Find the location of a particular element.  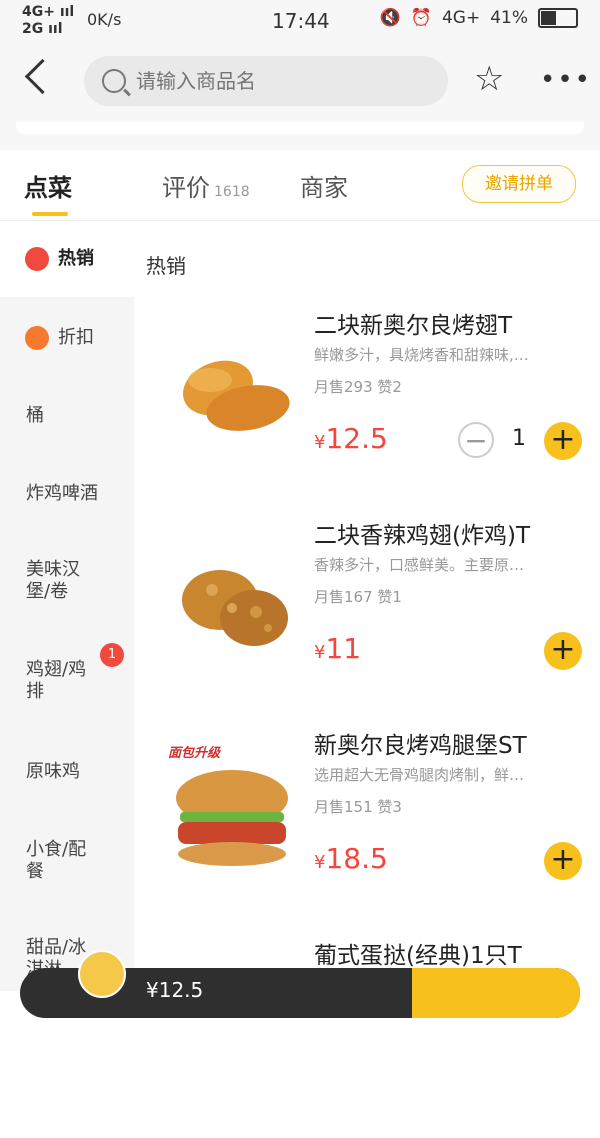

more-icon: ••• is located at coordinates (566, 80).